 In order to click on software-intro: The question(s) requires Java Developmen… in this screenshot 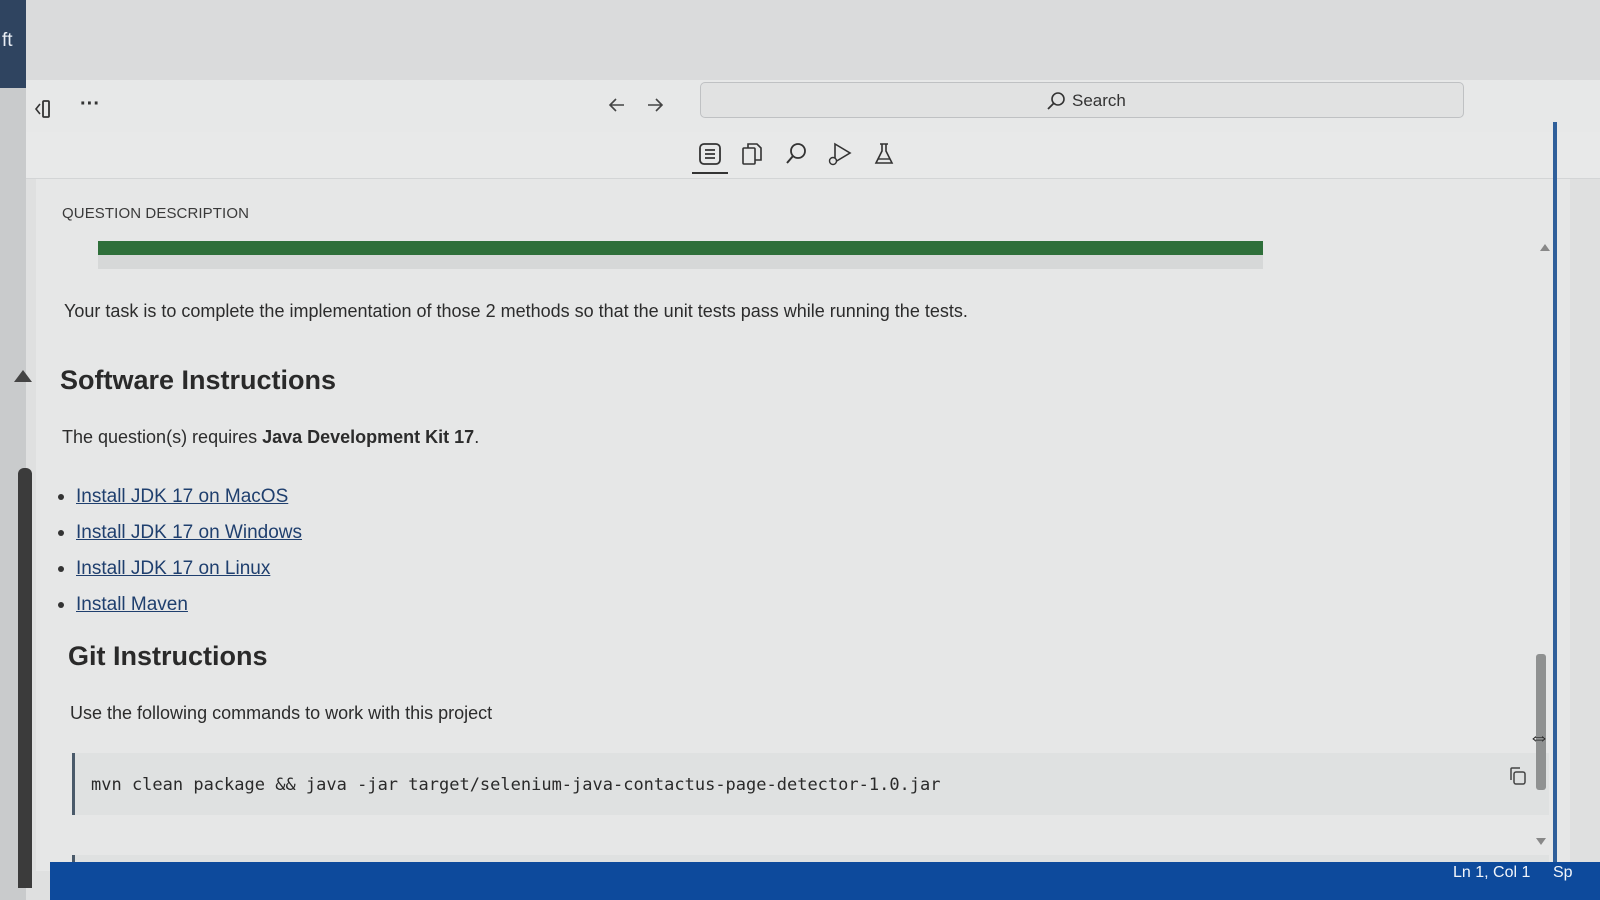, I will do `click(270, 437)`.